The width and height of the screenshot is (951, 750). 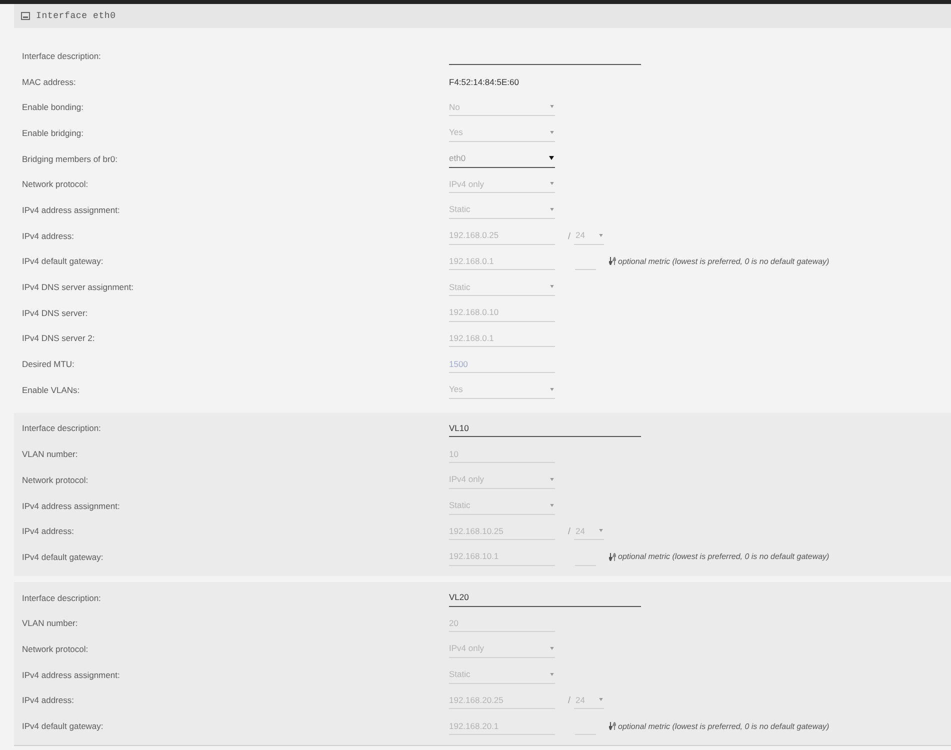 I want to click on mac-address-text: F4:52:14:84:5E:60, so click(x=484, y=81).